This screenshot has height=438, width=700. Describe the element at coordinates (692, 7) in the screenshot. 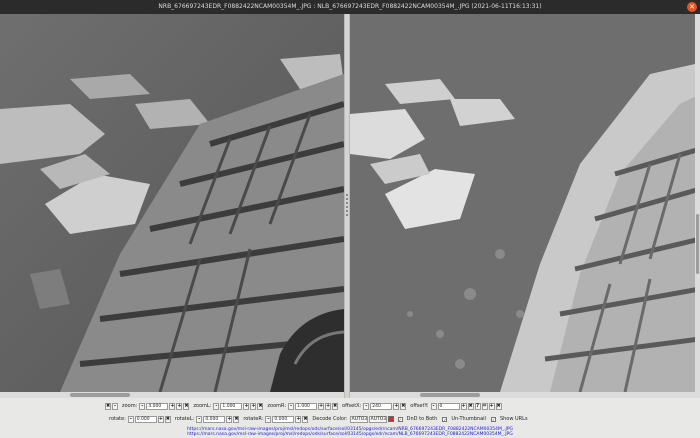

I see `close-icon: ✕` at that location.